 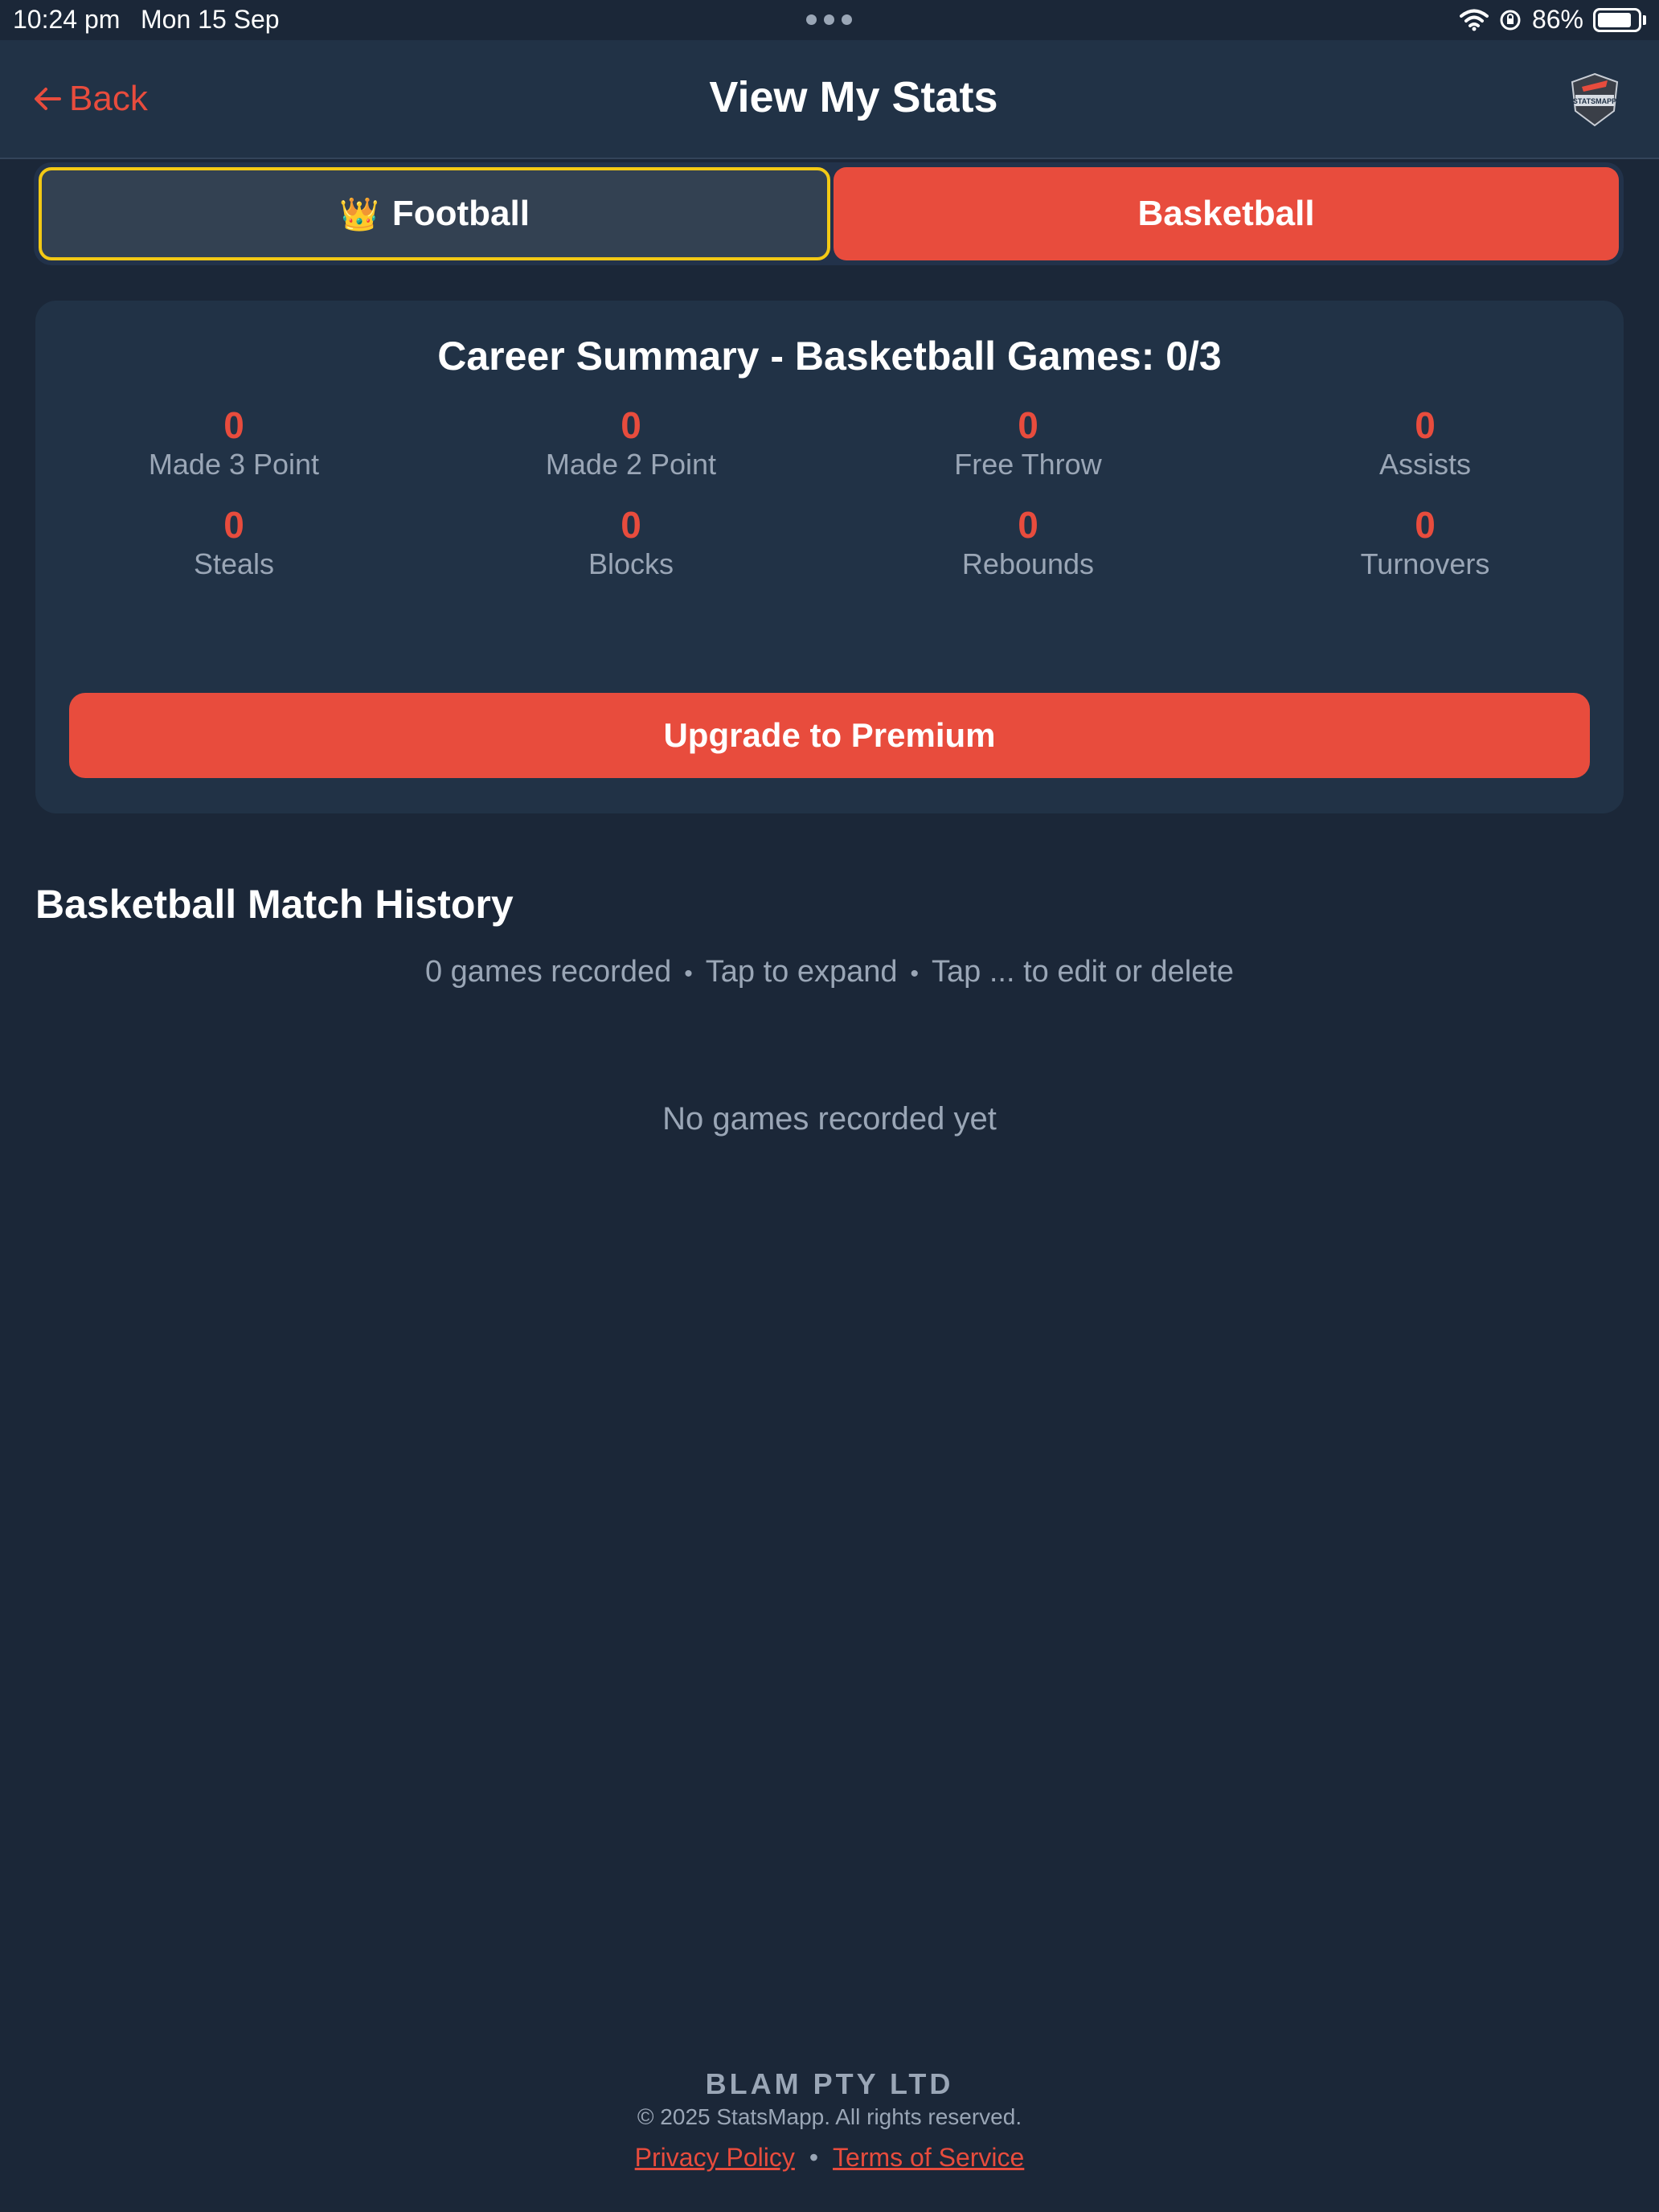 I want to click on match-history-title: Basketball Match History, so click(x=274, y=905).